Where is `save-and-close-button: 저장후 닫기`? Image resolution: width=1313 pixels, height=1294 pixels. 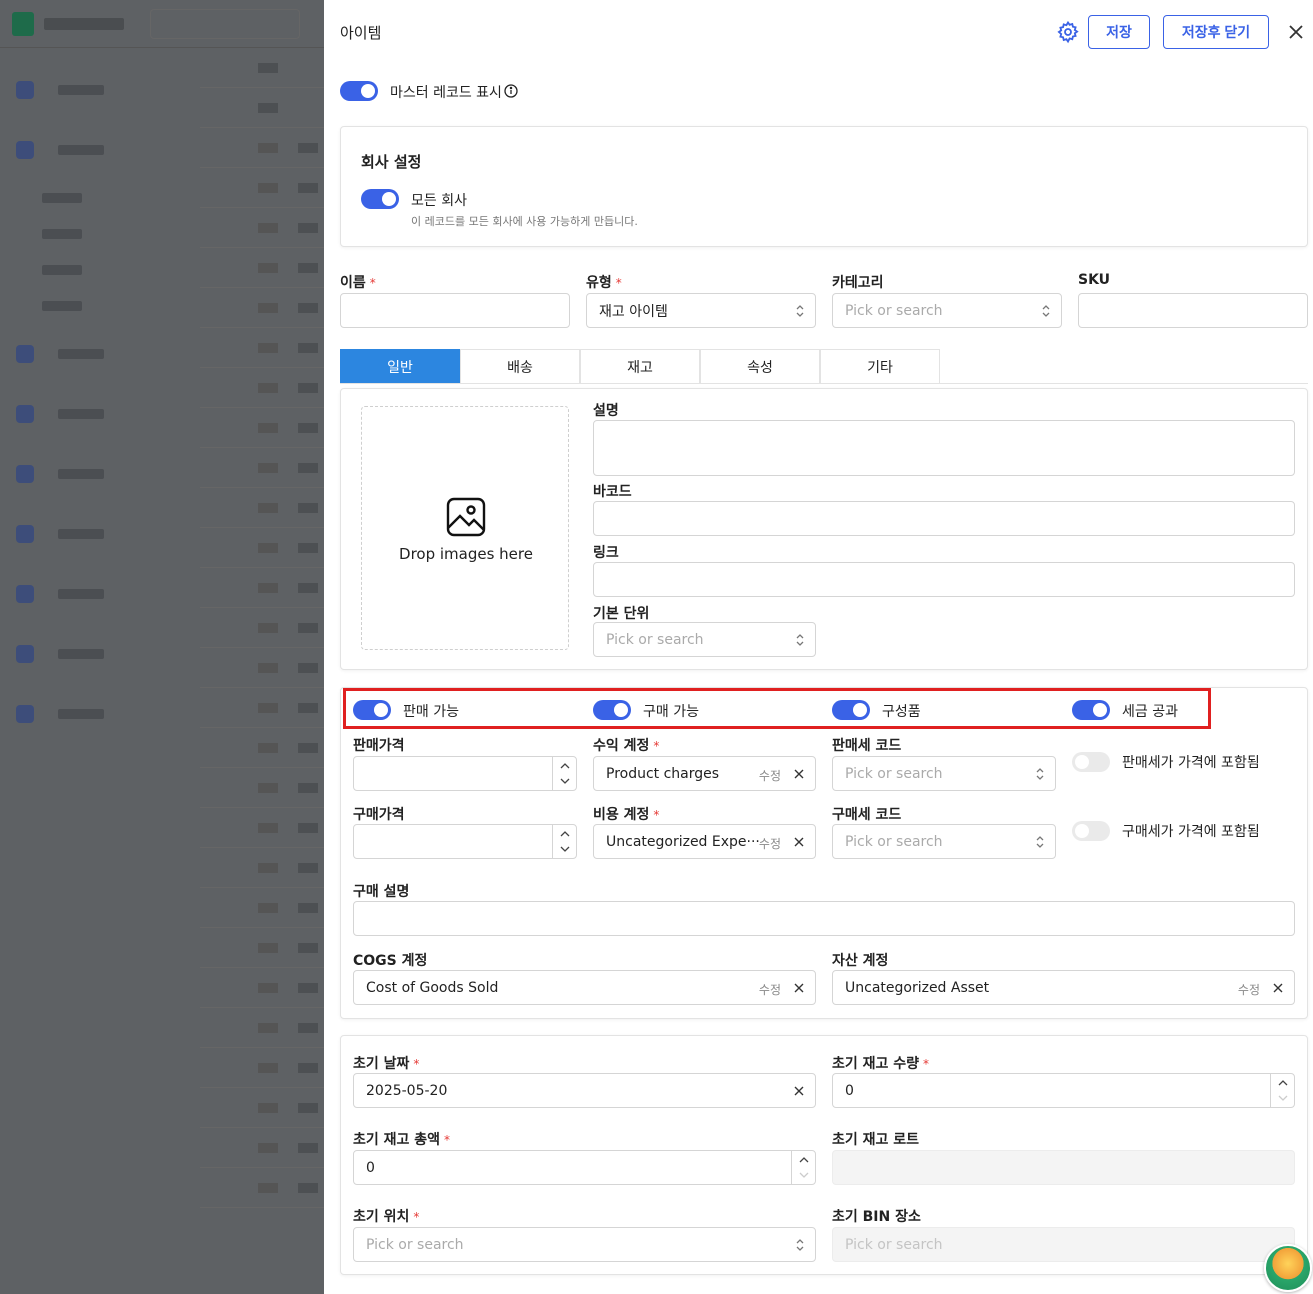 save-and-close-button: 저장후 닫기 is located at coordinates (1216, 32).